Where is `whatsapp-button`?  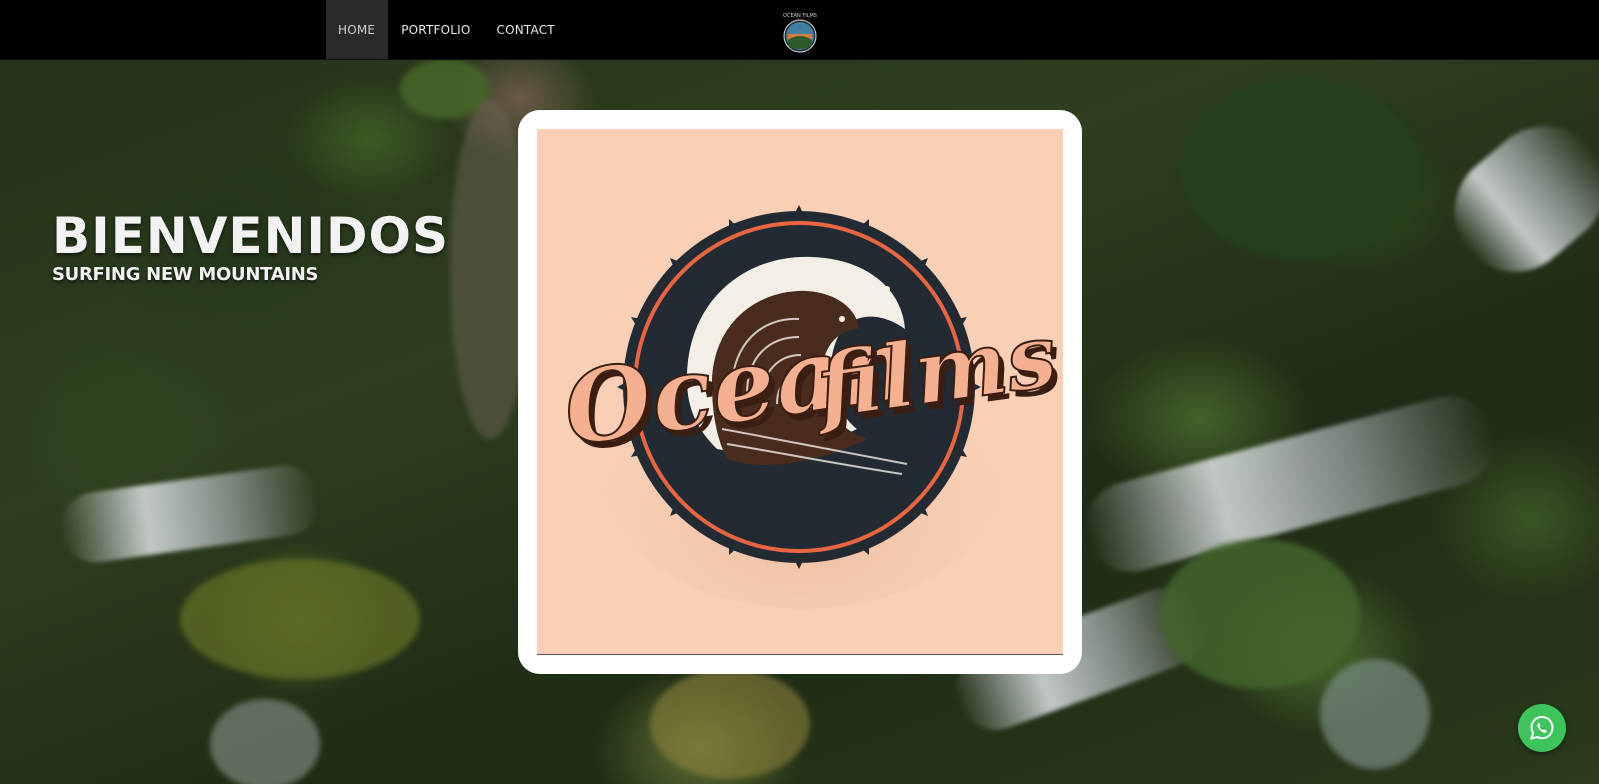
whatsapp-button is located at coordinates (1542, 728).